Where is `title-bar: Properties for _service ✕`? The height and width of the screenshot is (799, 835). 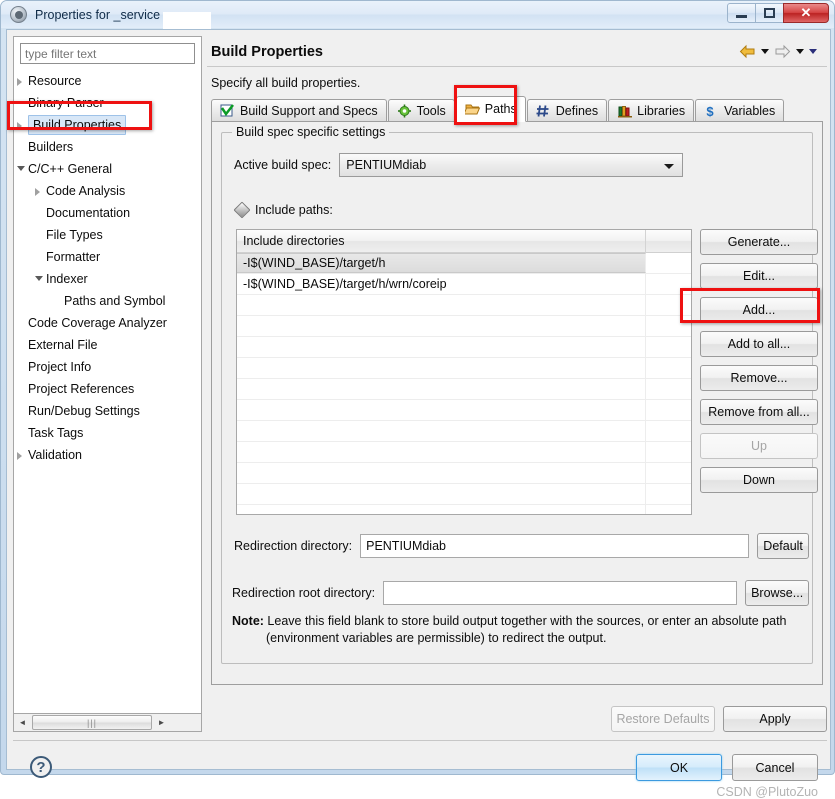
title-bar: Properties for _service ✕ is located at coordinates (417, 16).